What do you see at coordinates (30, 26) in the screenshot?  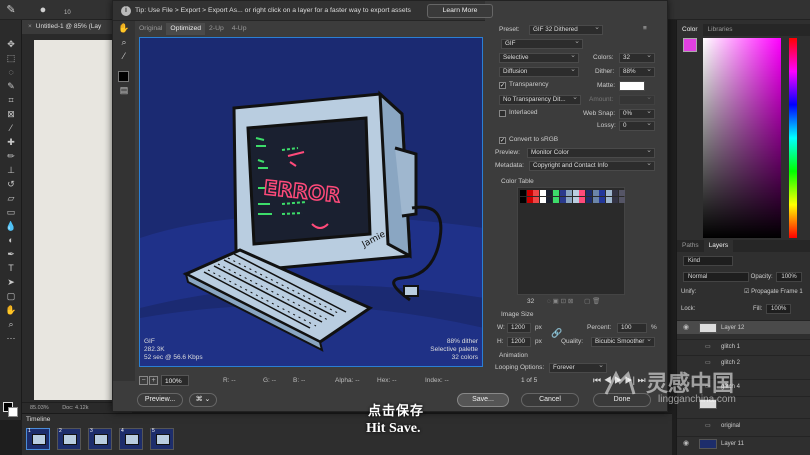 I see `close-icon: ×` at bounding box center [30, 26].